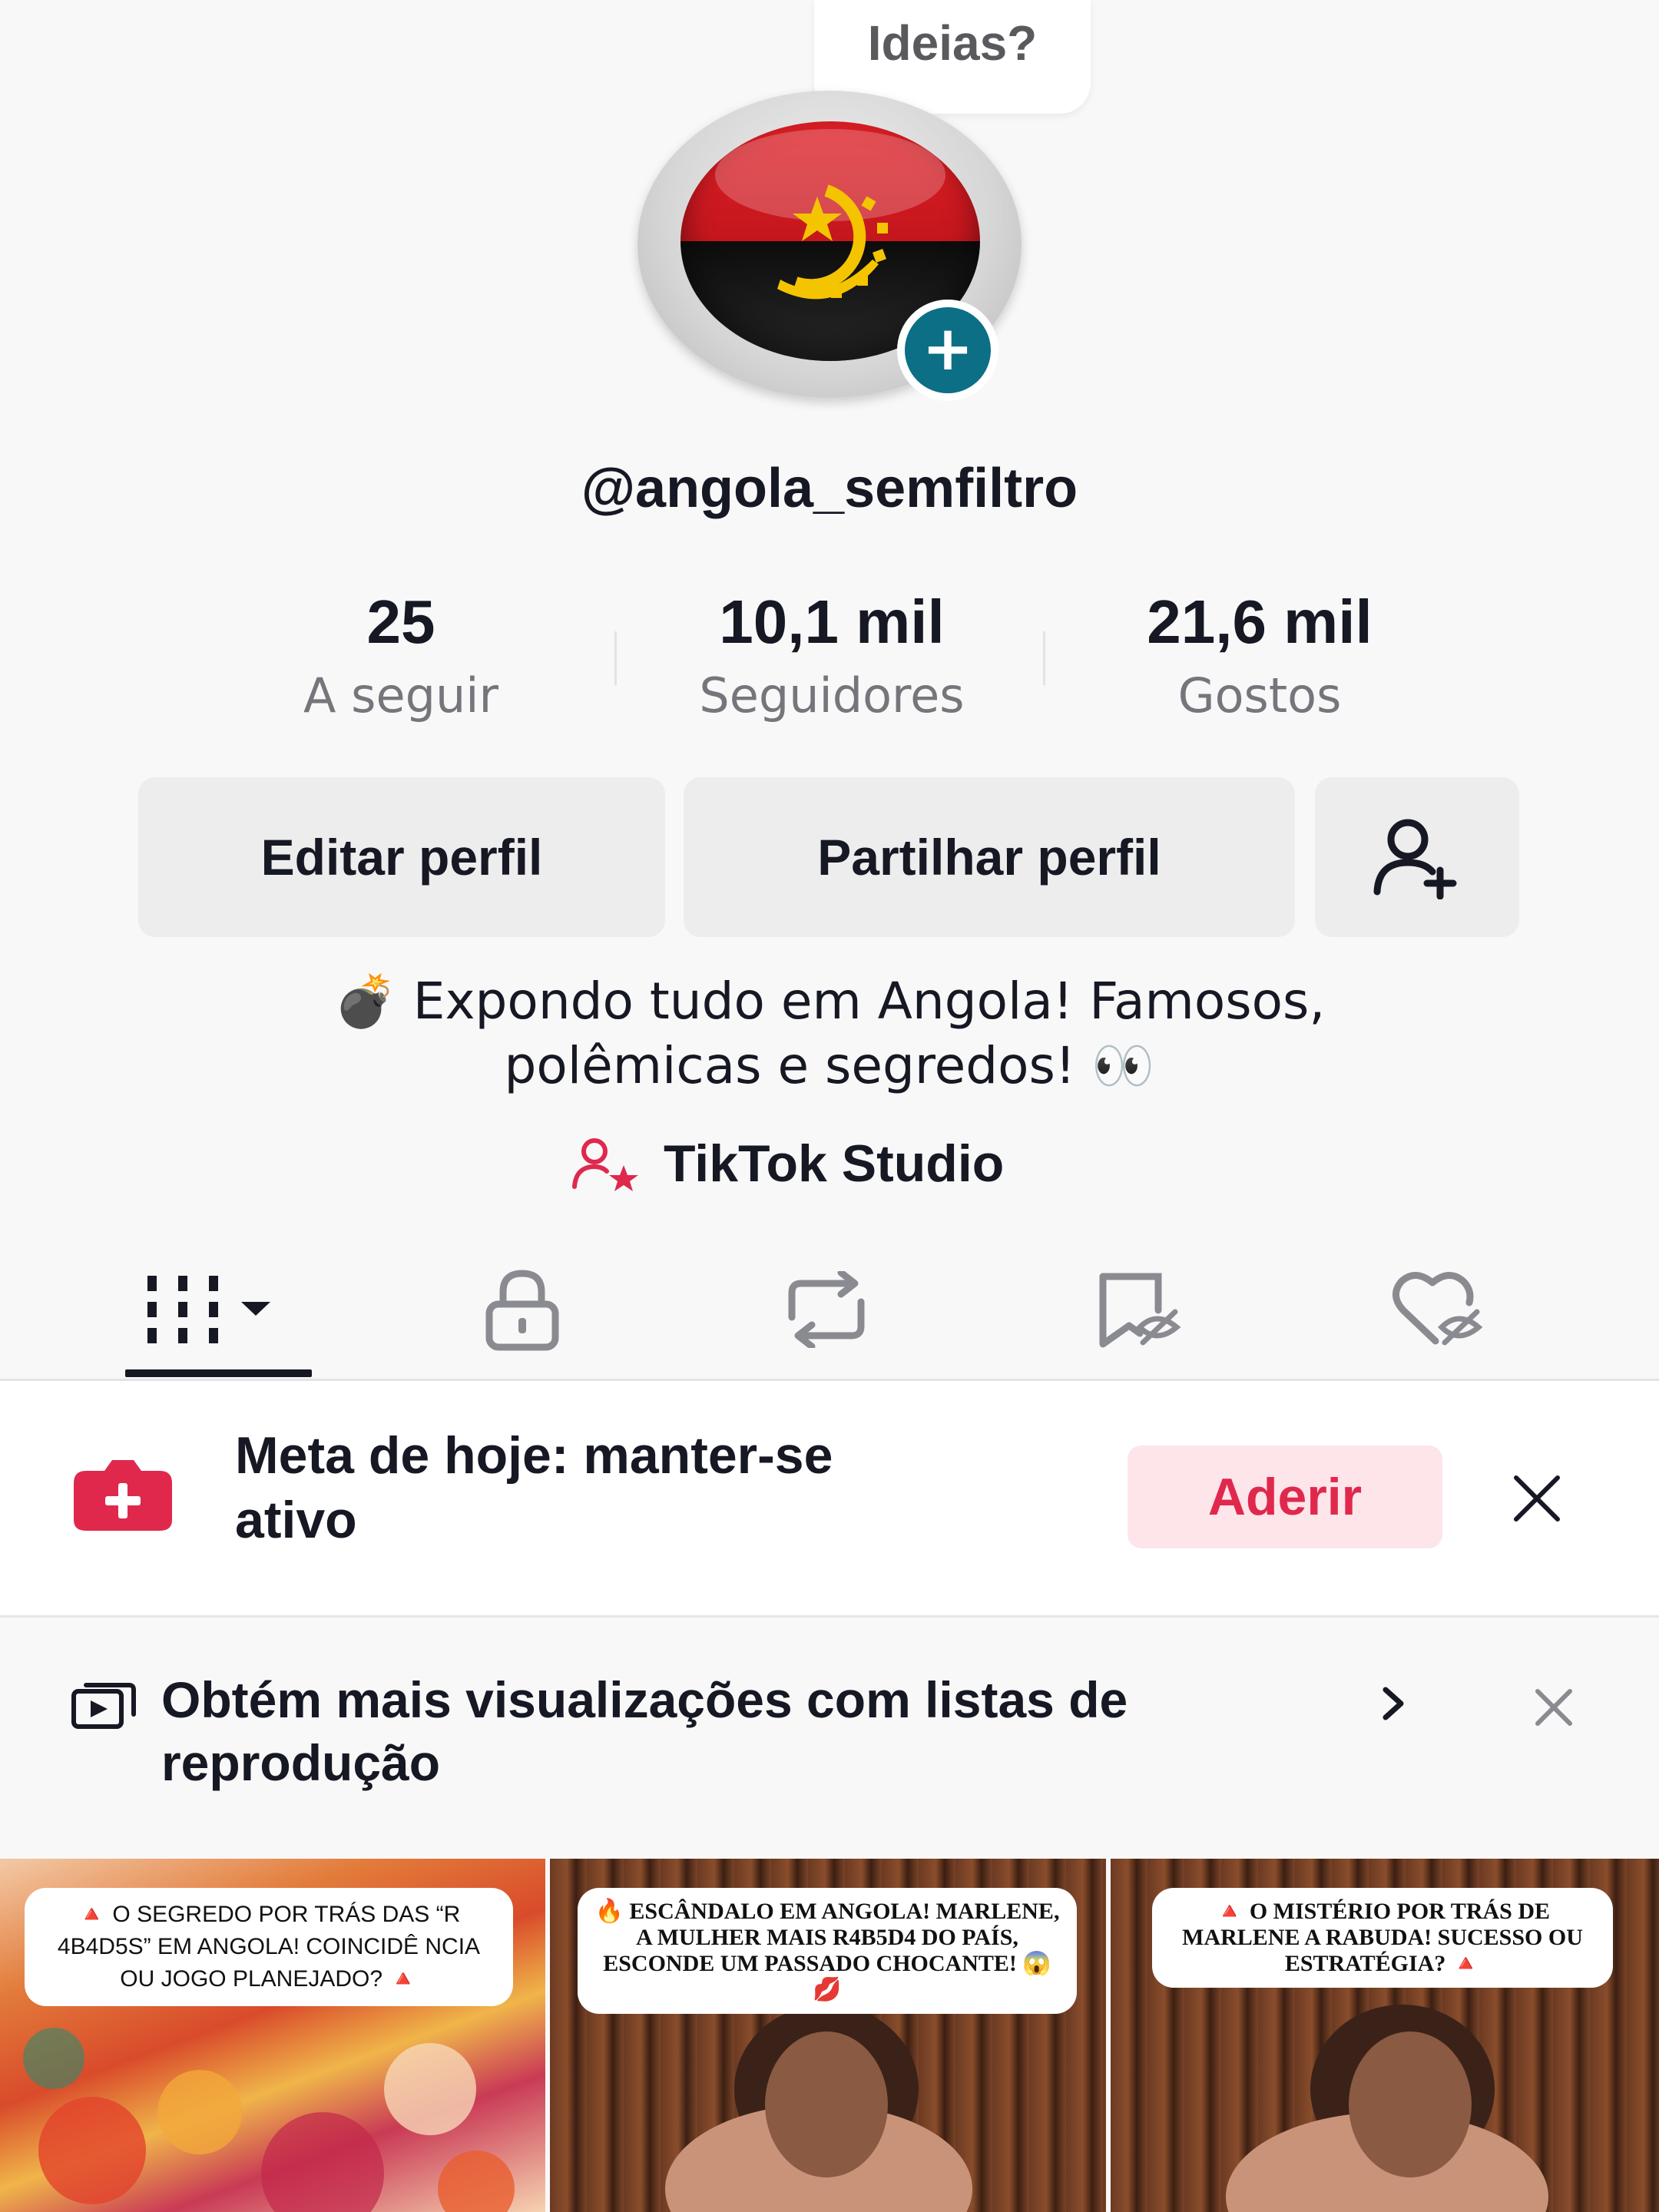  I want to click on tab-reposts, so click(827, 1310).